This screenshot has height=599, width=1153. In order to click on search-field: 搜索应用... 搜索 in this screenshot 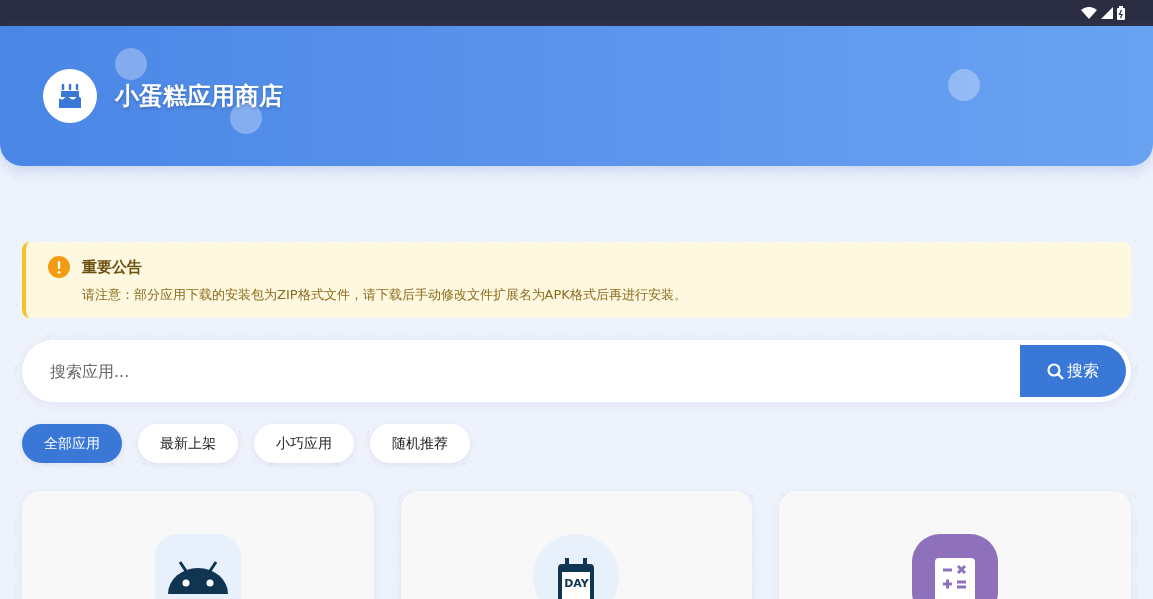, I will do `click(576, 371)`.